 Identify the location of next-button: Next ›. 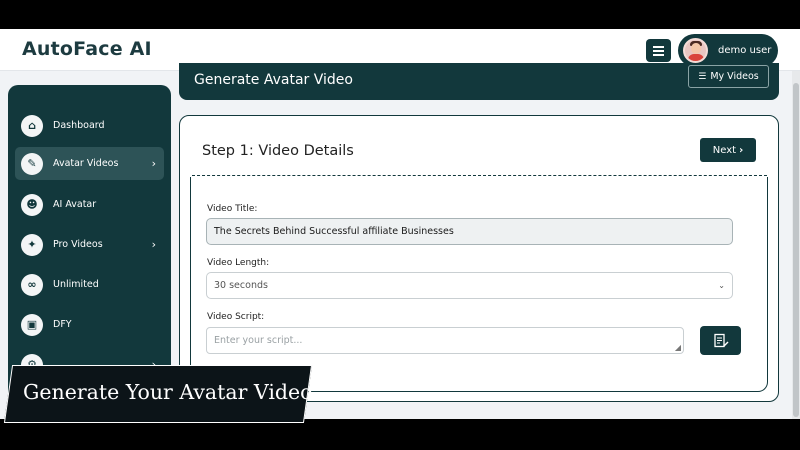
(728, 150).